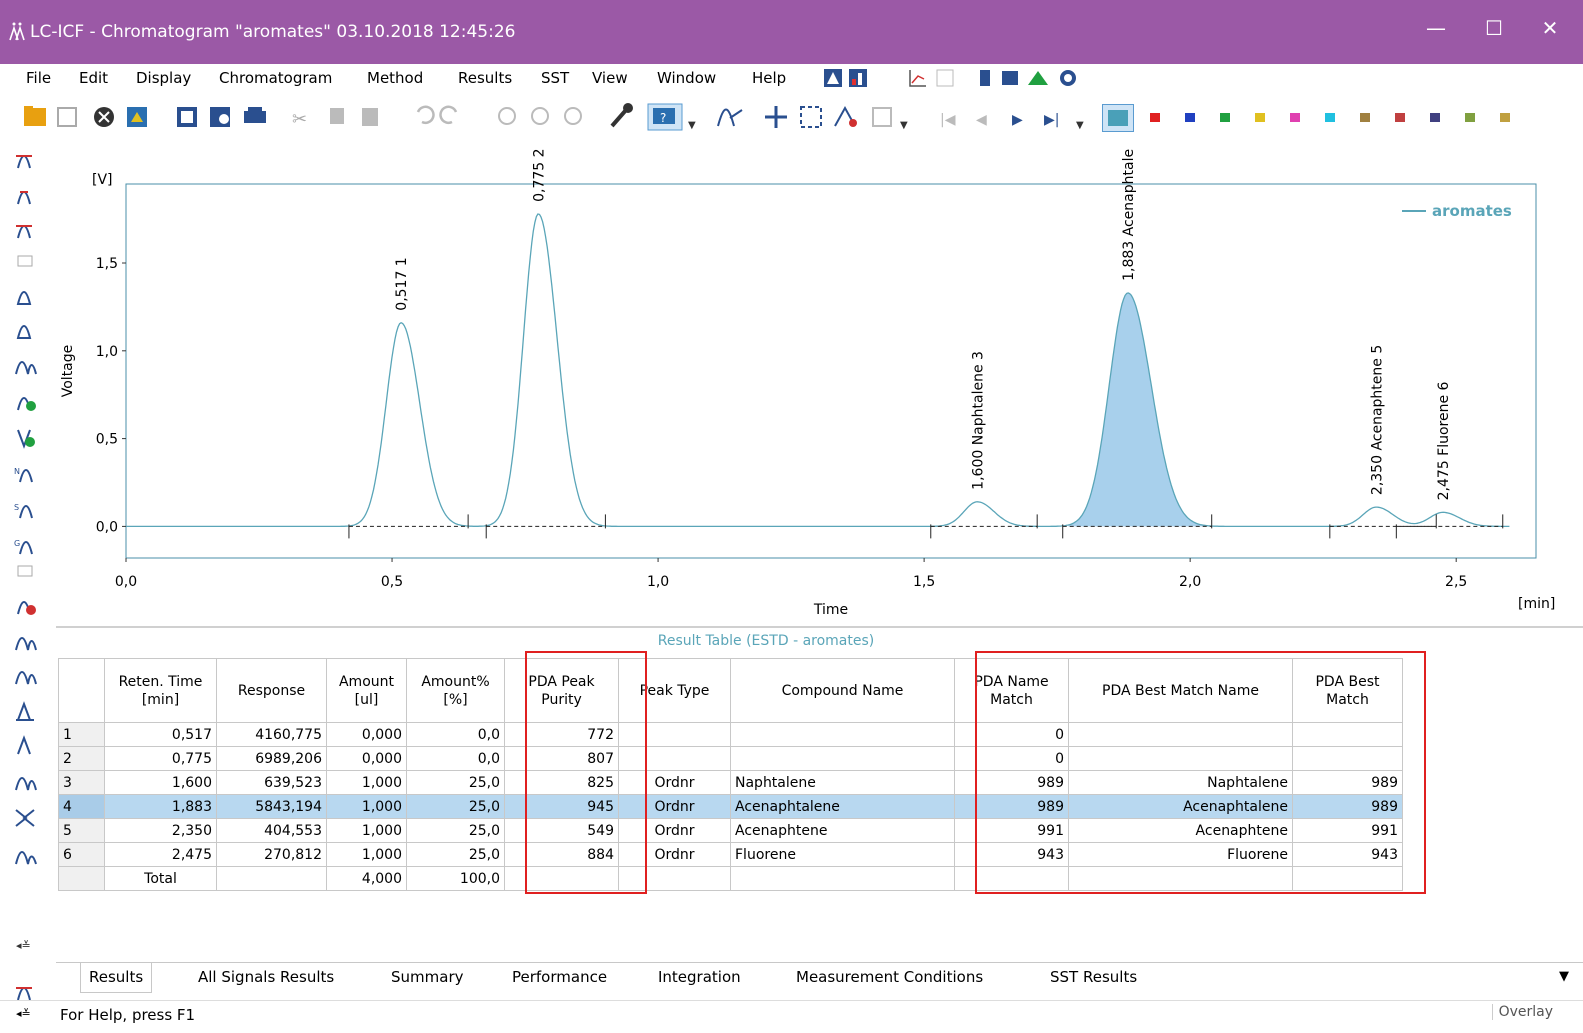  Describe the element at coordinates (23, 511) in the screenshot. I see `solvent-peak-icon: S` at that location.